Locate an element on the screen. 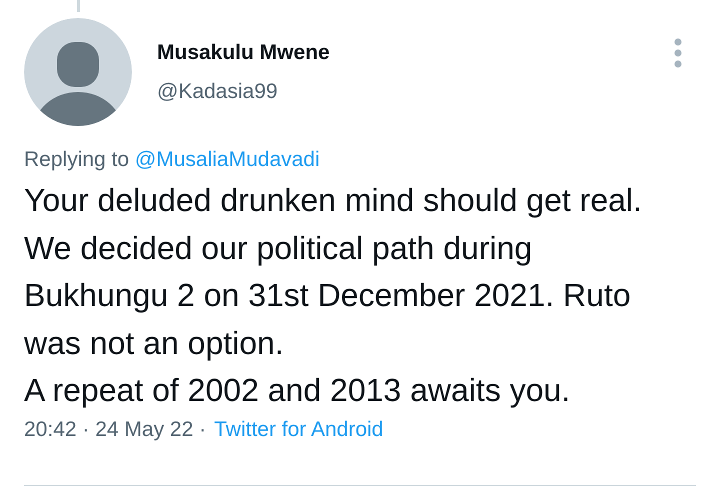  tweet-timestamp: 20:42 · 24 May 22 · is located at coordinates (115, 429).